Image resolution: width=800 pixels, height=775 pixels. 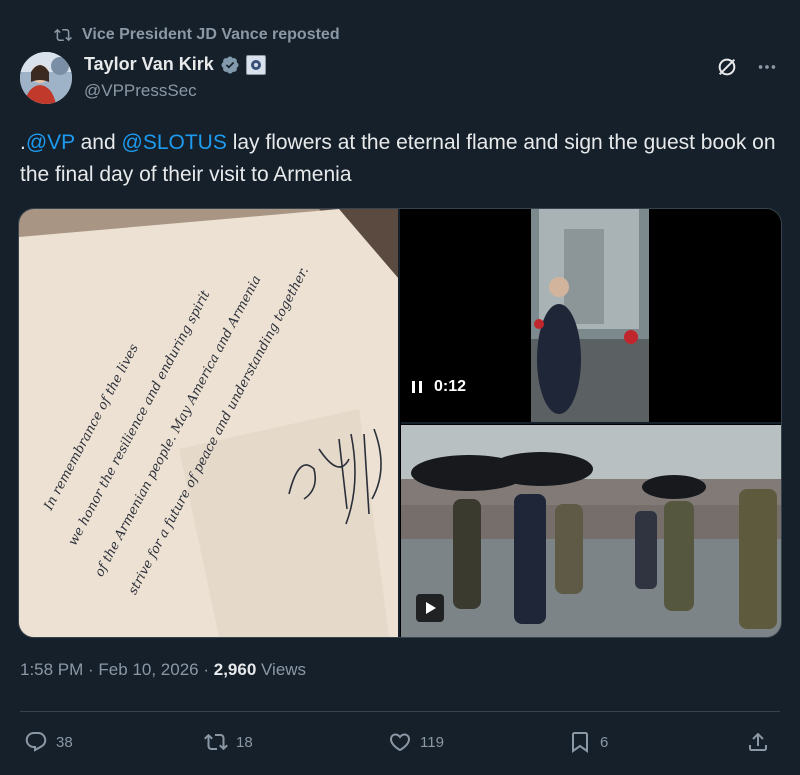 What do you see at coordinates (604, 742) in the screenshot?
I see `bookmark-count: 6` at bounding box center [604, 742].